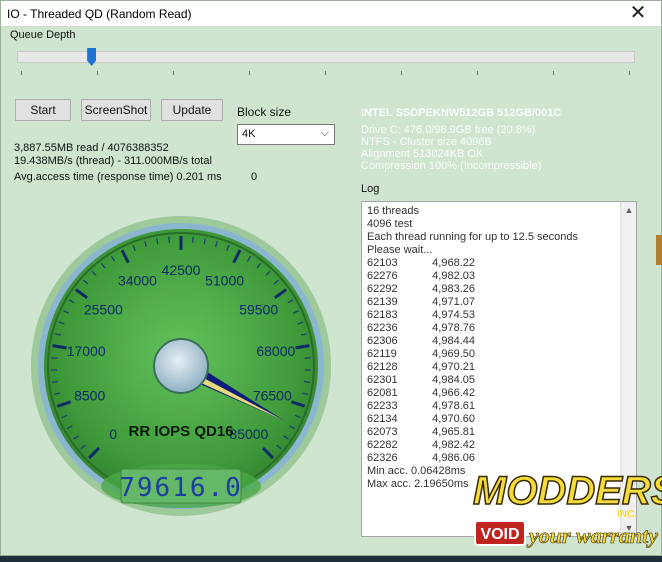 The width and height of the screenshot is (662, 562). I want to click on log-speed-value: 4,982.03, so click(453, 276).